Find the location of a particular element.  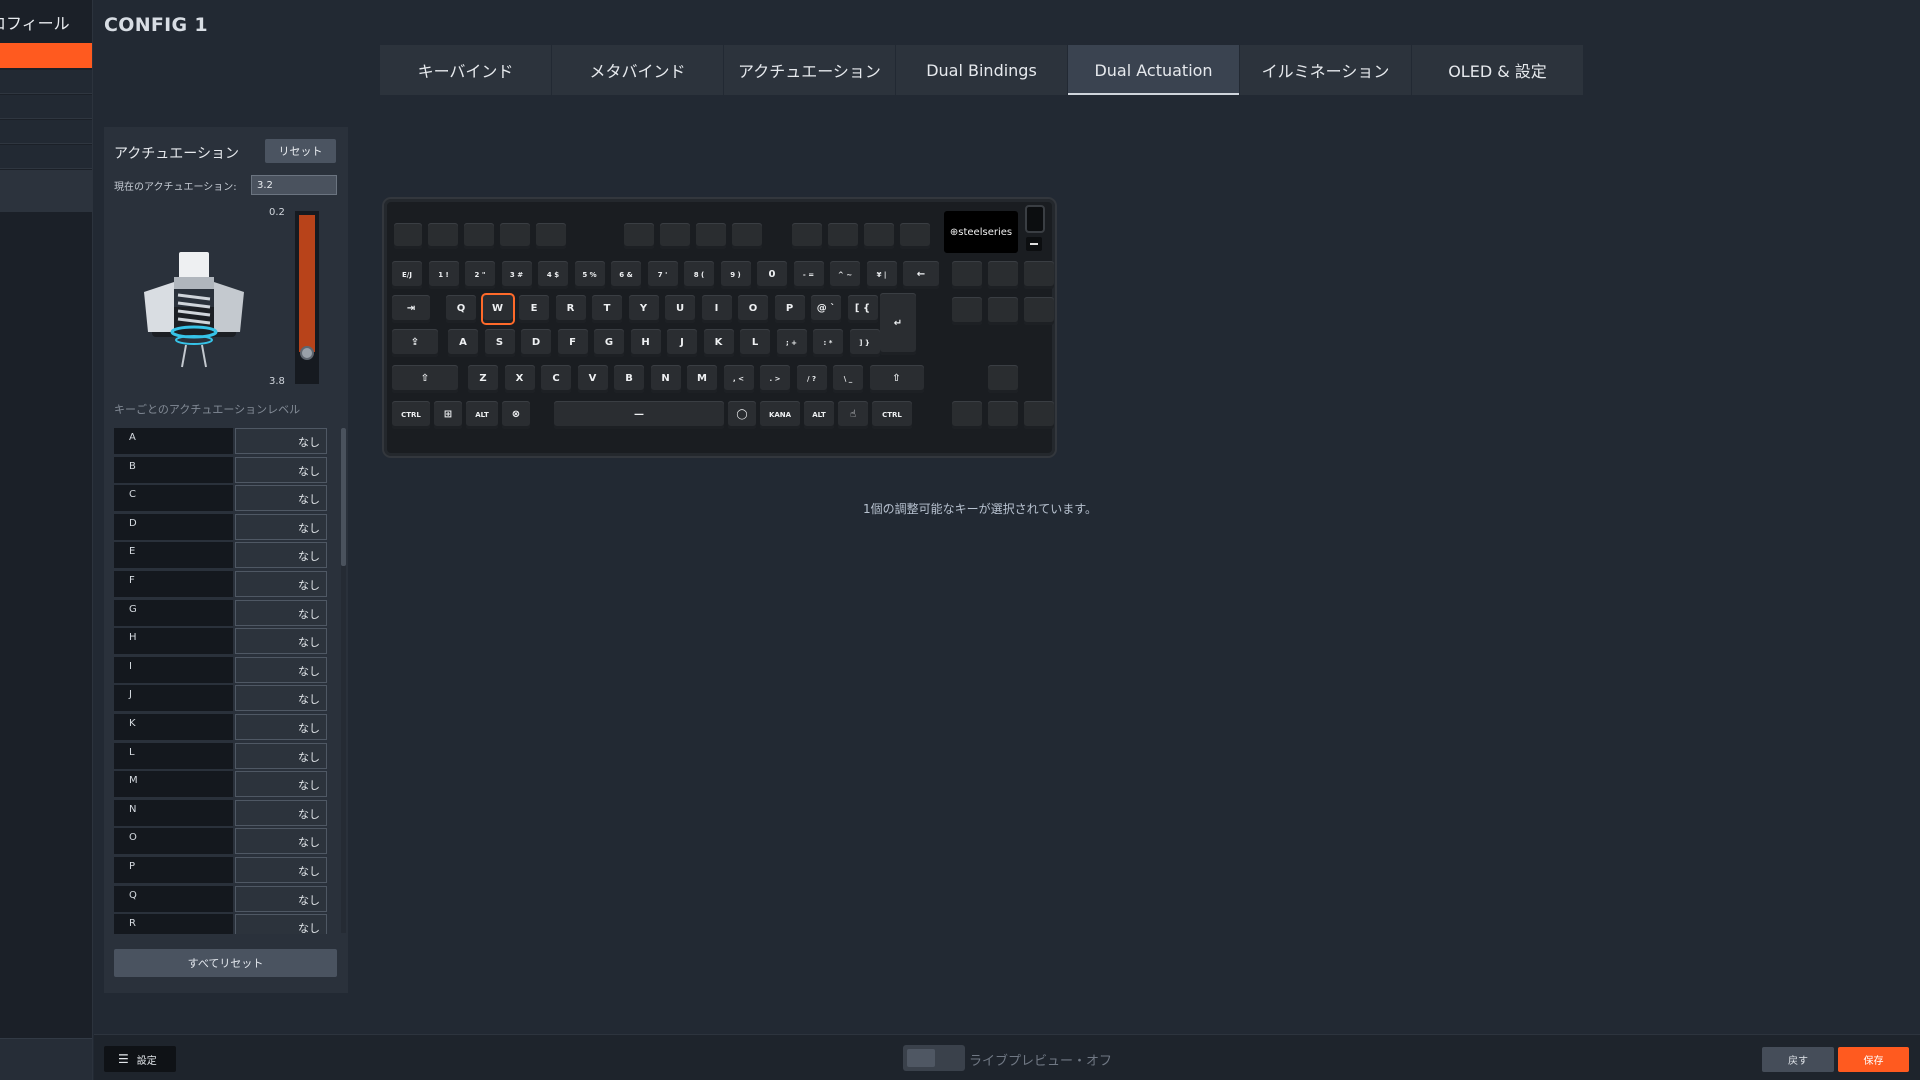

key-6: N is located at coordinates (665, 379).